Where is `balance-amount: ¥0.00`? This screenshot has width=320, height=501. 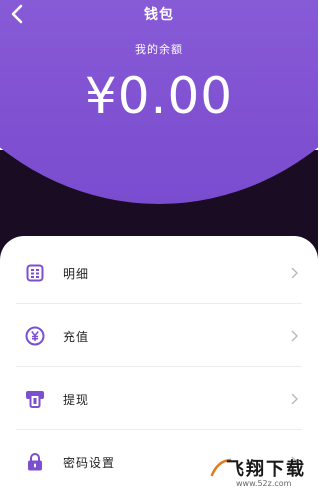
balance-amount: ¥0.00 is located at coordinates (159, 96).